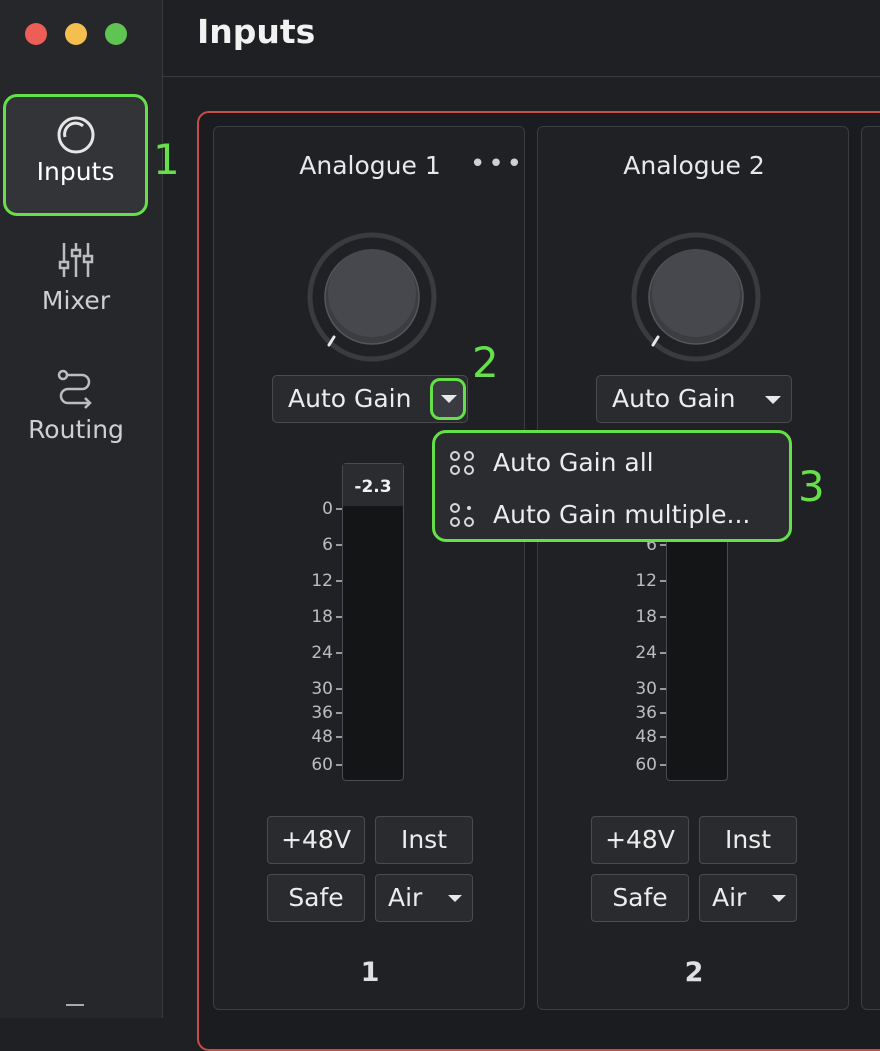 This screenshot has height=1051, width=880. Describe the element at coordinates (75, 155) in the screenshot. I see `sidebar-item-inputs: Inputs` at that location.